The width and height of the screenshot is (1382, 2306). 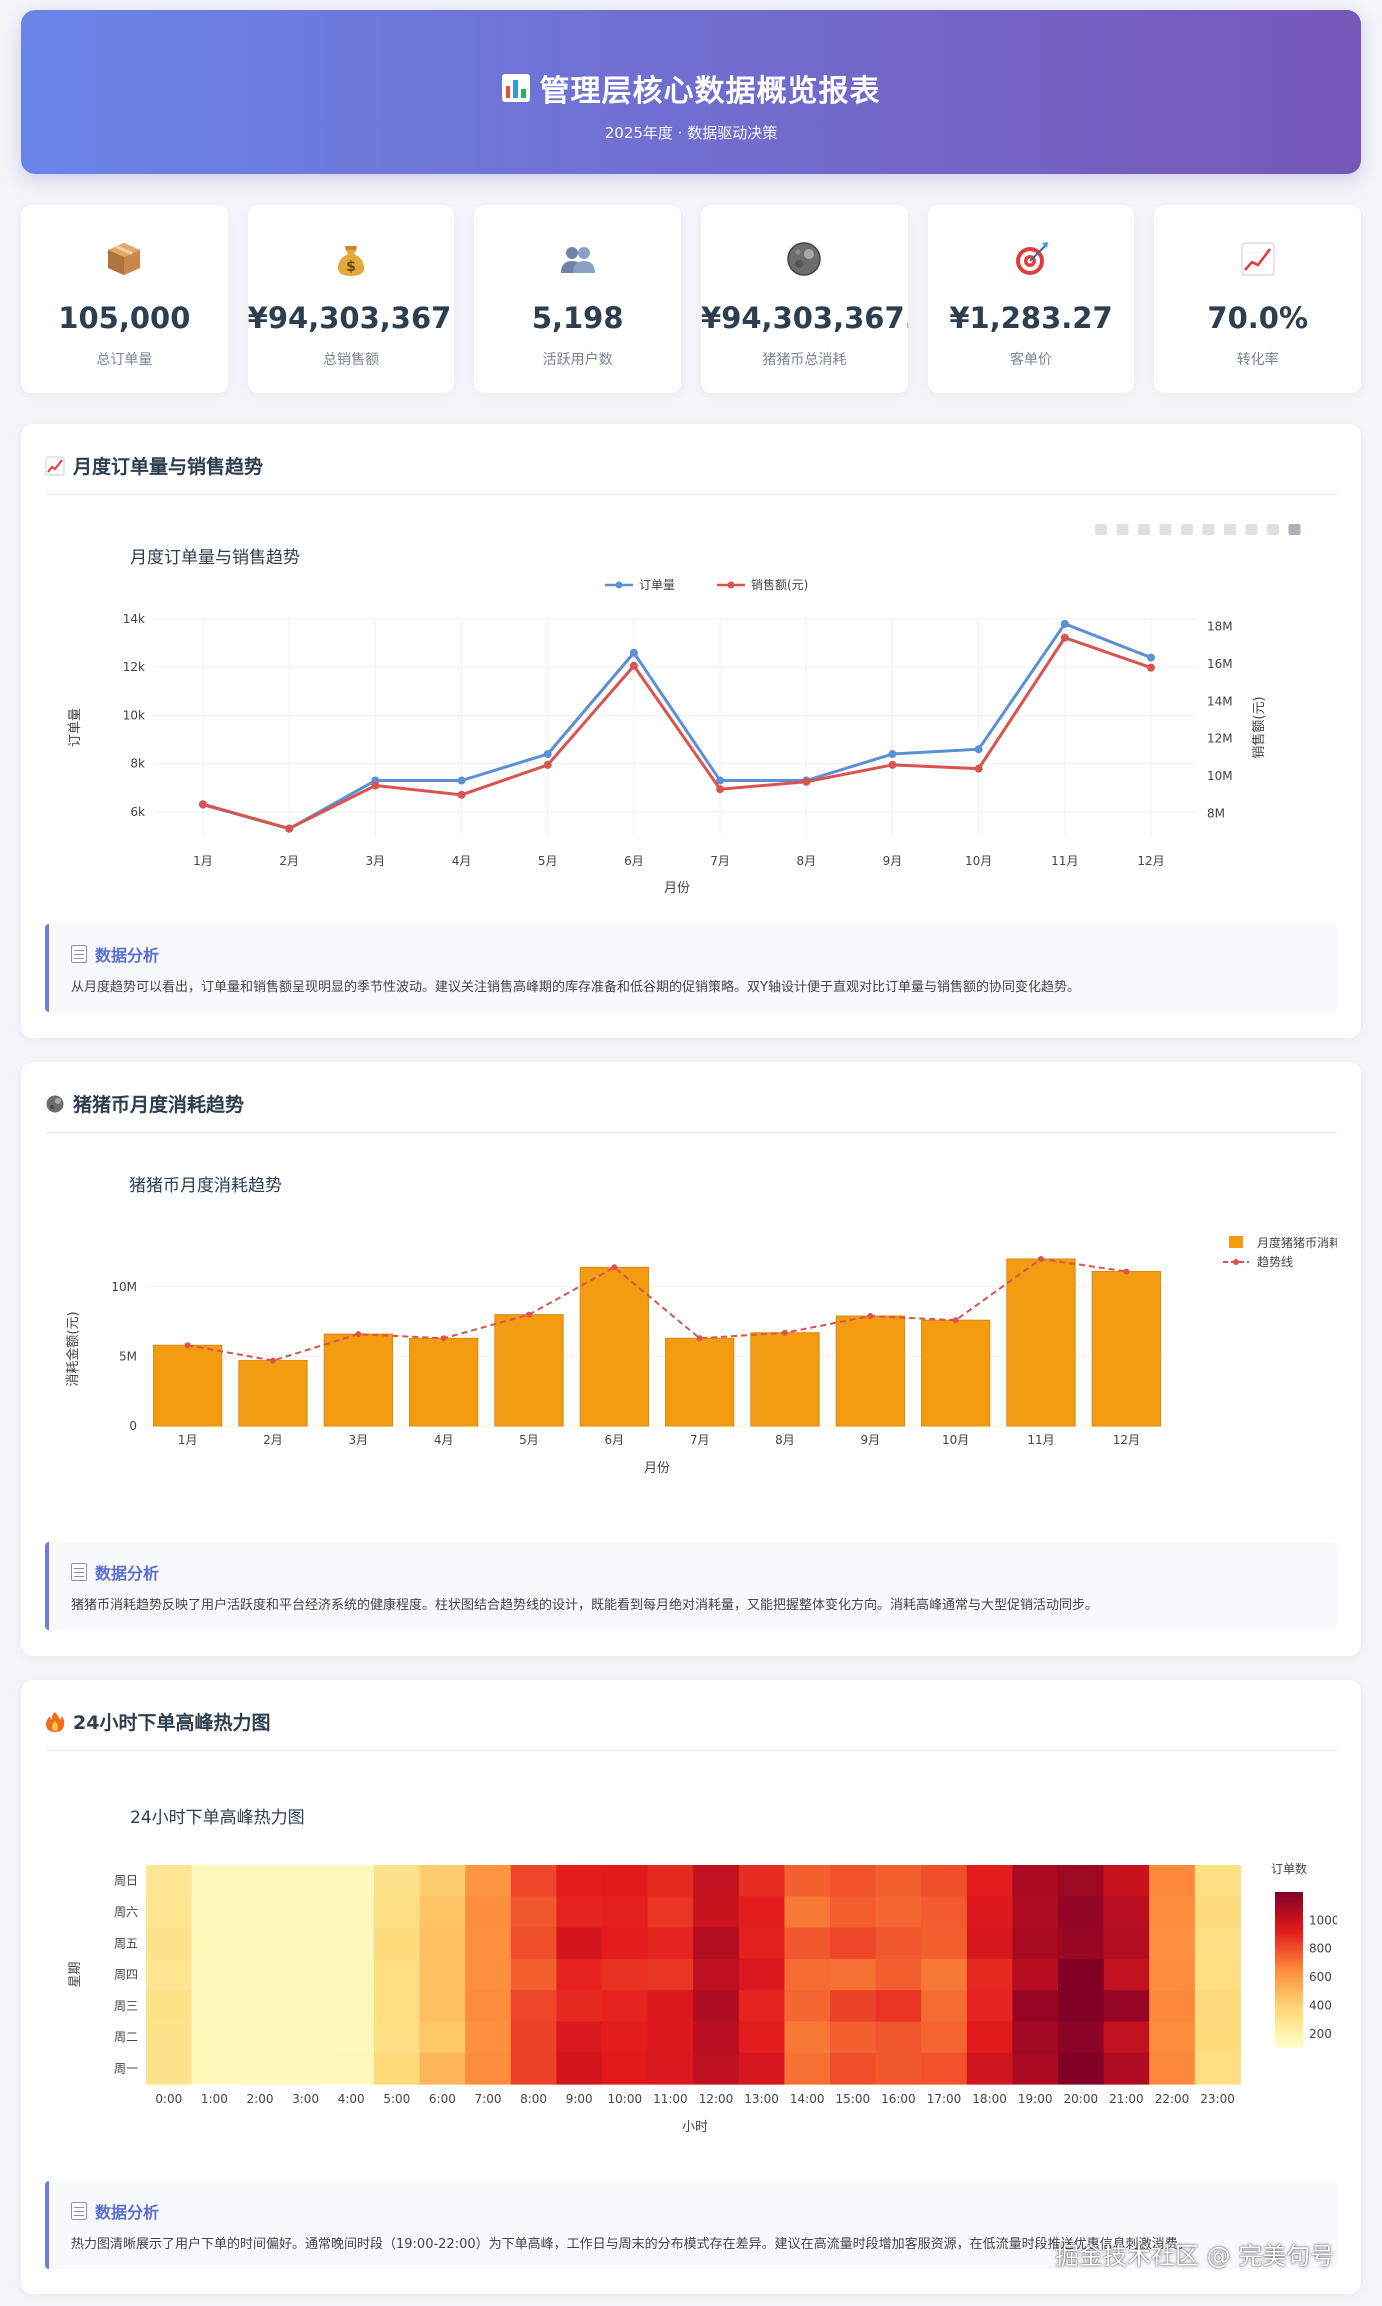 What do you see at coordinates (1220, 776) in the screenshot?
I see `y2-tick-label: 10M` at bounding box center [1220, 776].